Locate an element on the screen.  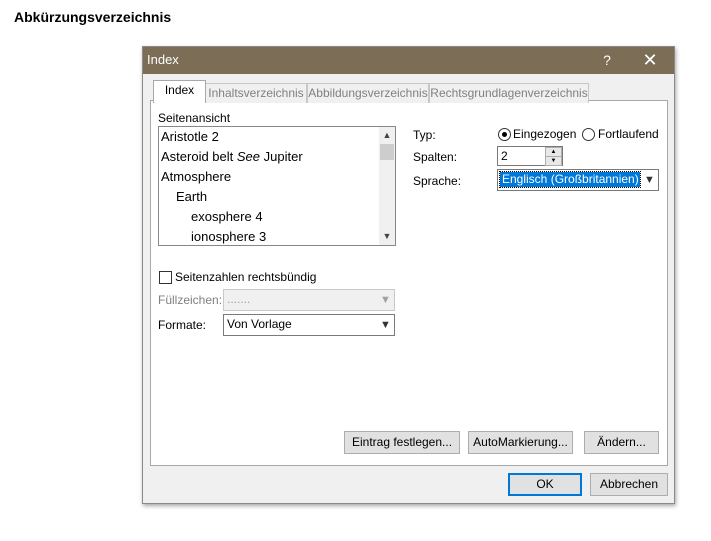
tab-table-of-contents: Inhaltsverzeichnis is located at coordinates (256, 93).